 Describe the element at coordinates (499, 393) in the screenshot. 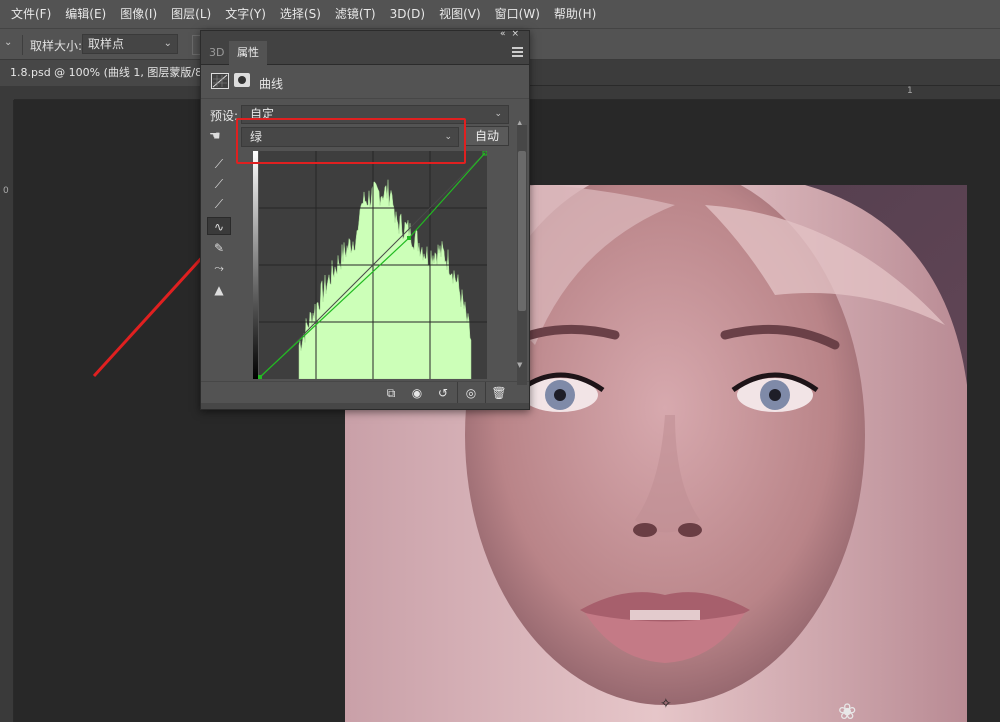

I see `delete-icon: 🗑` at that location.